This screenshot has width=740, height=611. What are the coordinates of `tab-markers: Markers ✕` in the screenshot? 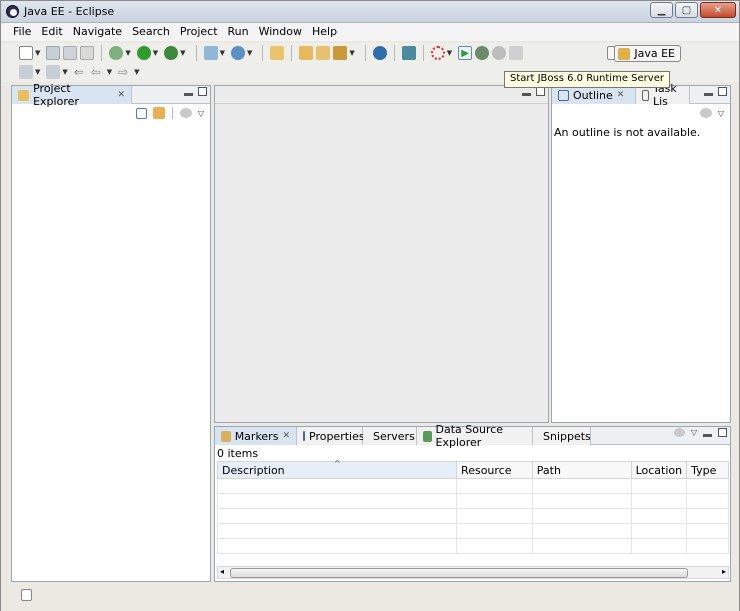 It's located at (256, 436).